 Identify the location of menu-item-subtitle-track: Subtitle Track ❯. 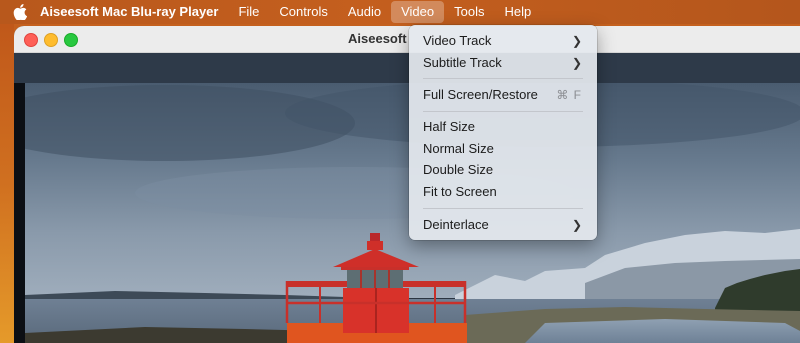
(503, 63).